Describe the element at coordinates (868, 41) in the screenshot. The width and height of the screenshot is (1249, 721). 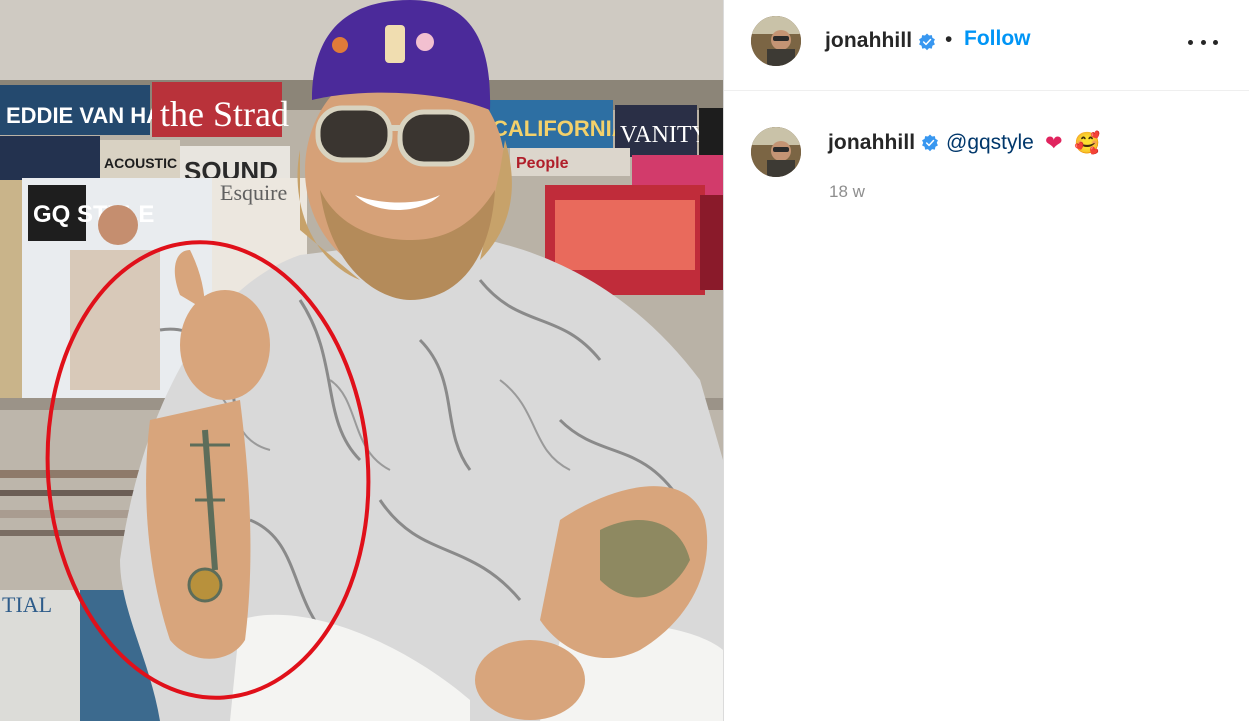
I see `username-link: jonahhill` at that location.